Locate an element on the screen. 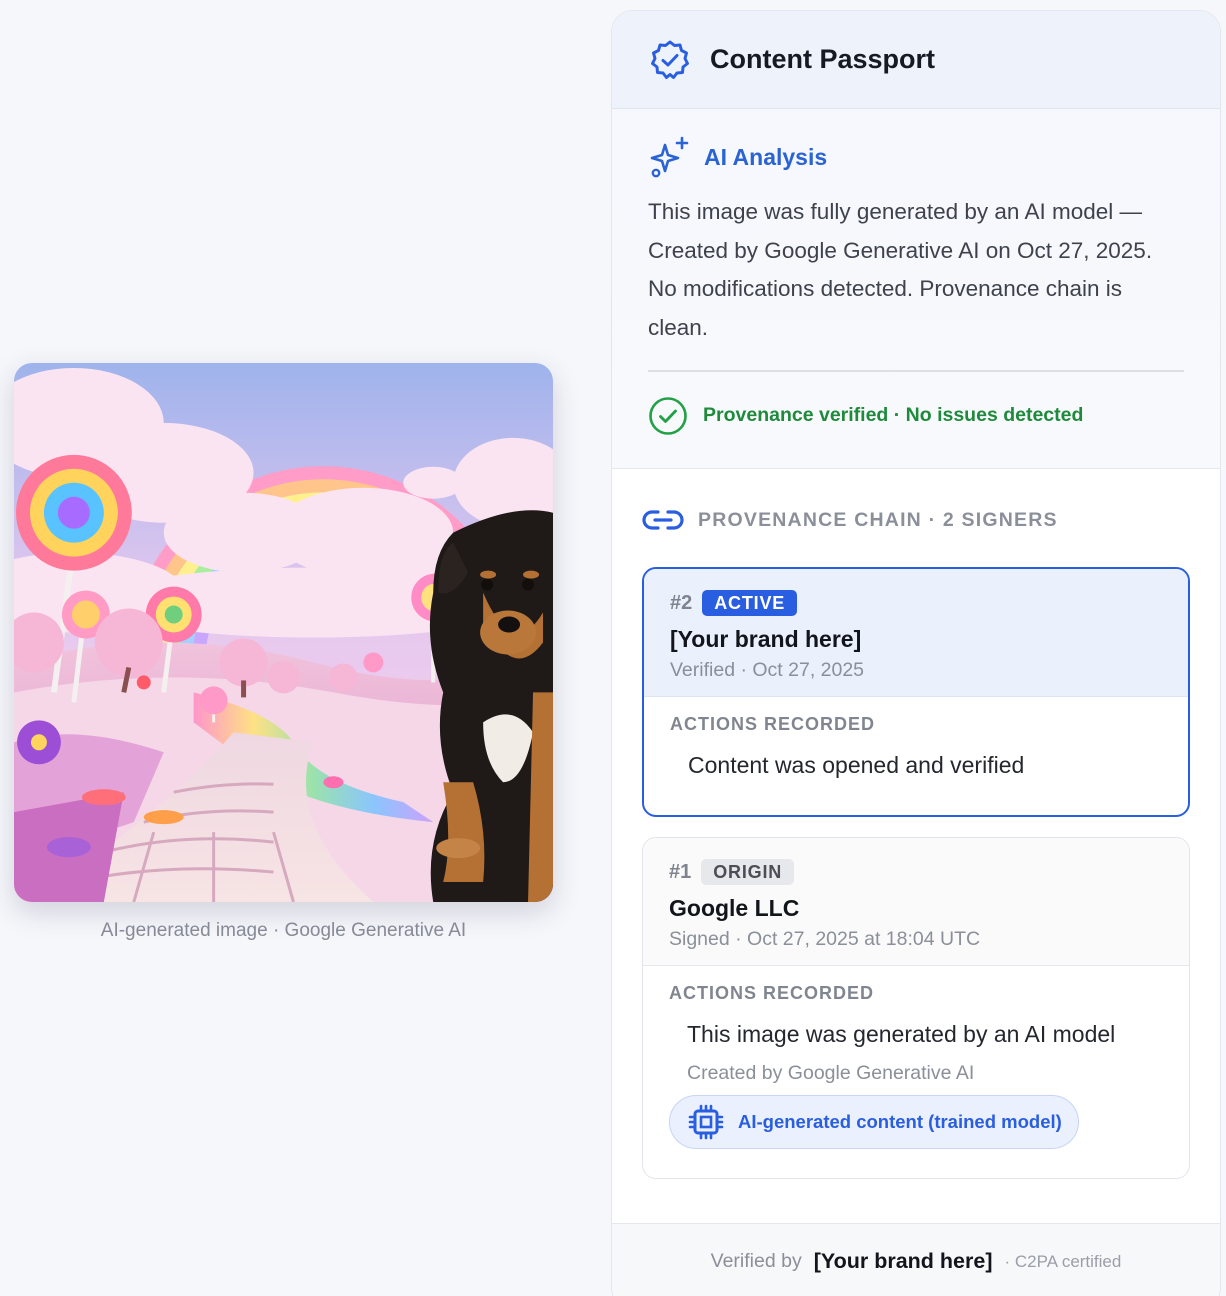 The image size is (1226, 1296). ai-generated-chip-label: AI-generated content (trained model) is located at coordinates (900, 1121).